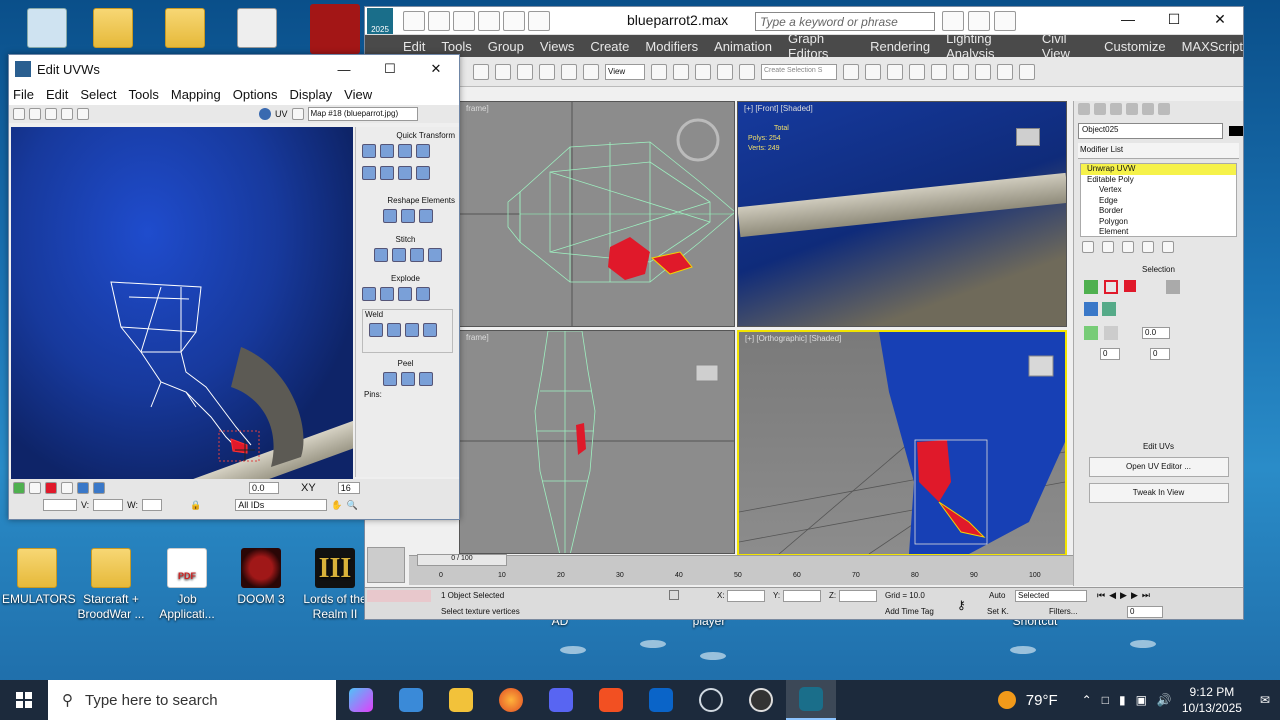 This screenshot has width=1280, height=720. What do you see at coordinates (503, 71) in the screenshot?
I see `select-by-name-icon` at bounding box center [503, 71].